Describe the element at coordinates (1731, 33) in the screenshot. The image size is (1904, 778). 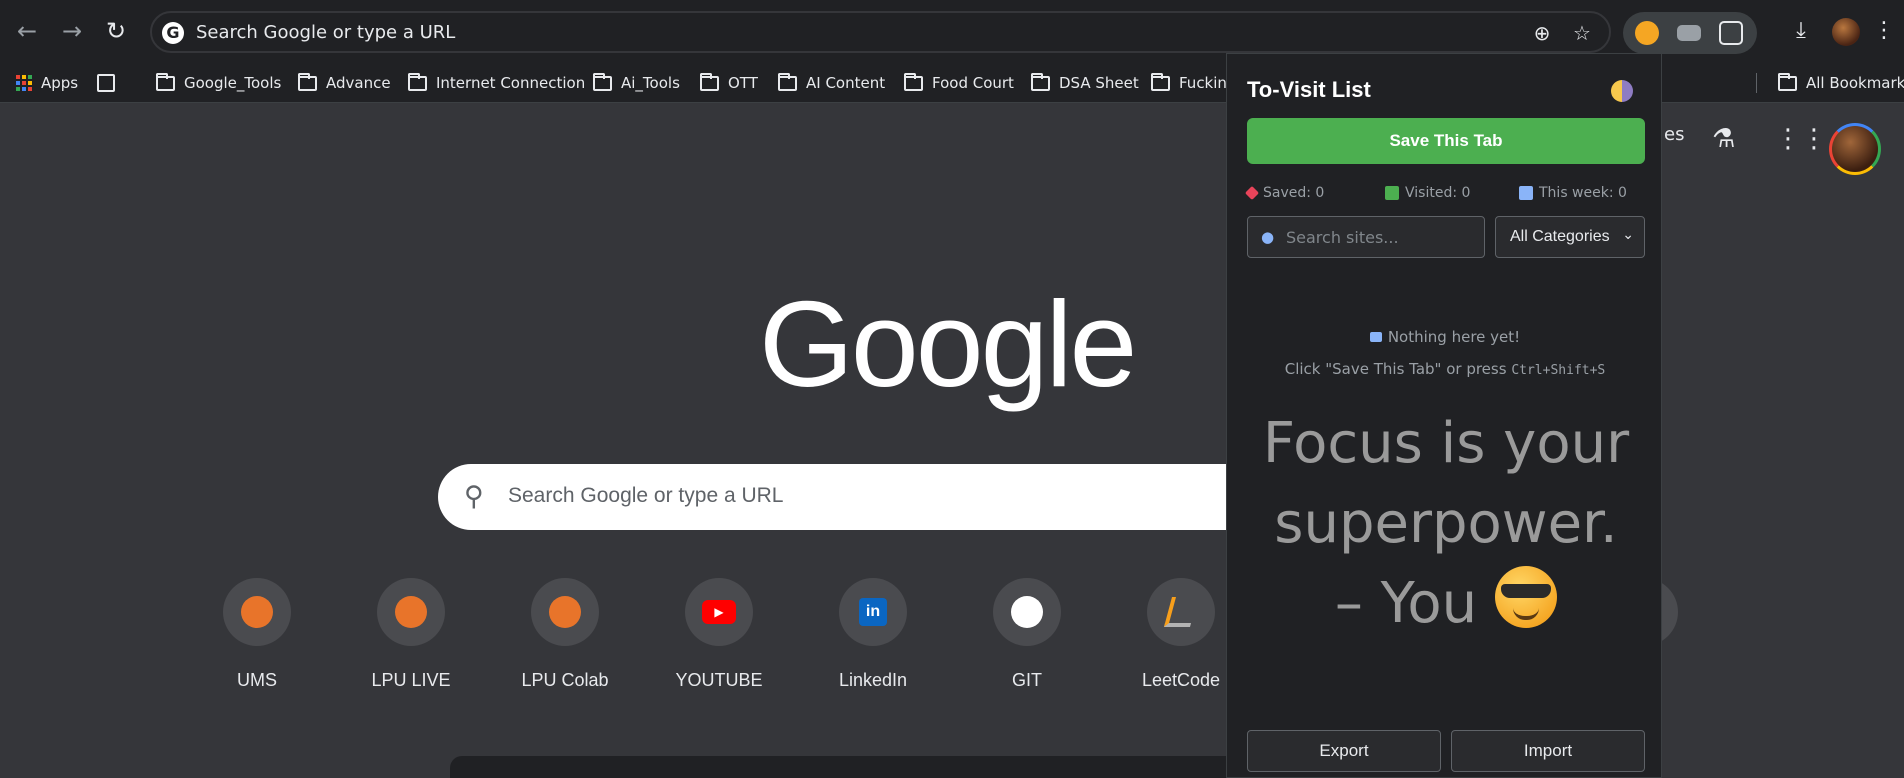
I see `extensions-puzzle-icon` at that location.